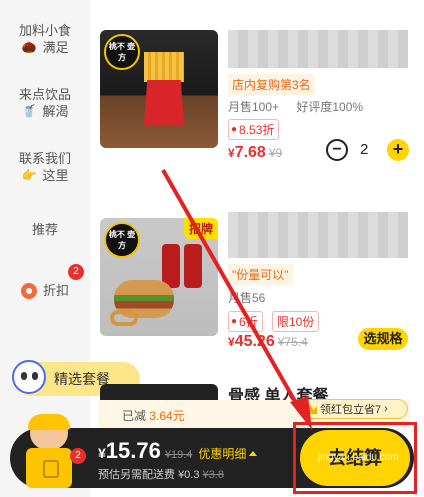 Image resolution: width=424 pixels, height=497 pixels. What do you see at coordinates (29, 377) in the screenshot?
I see `robot-mascot-icon` at bounding box center [29, 377].